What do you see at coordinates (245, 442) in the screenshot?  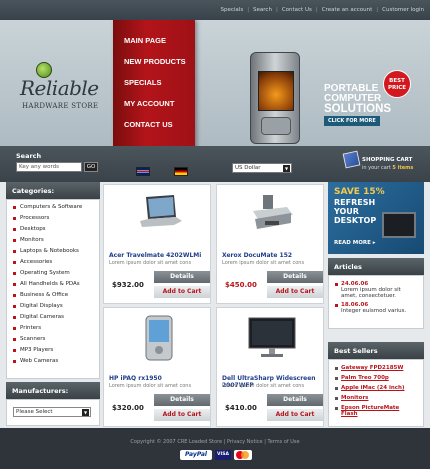 I see `privacy-notice-link: Privacy Notice` at bounding box center [245, 442].